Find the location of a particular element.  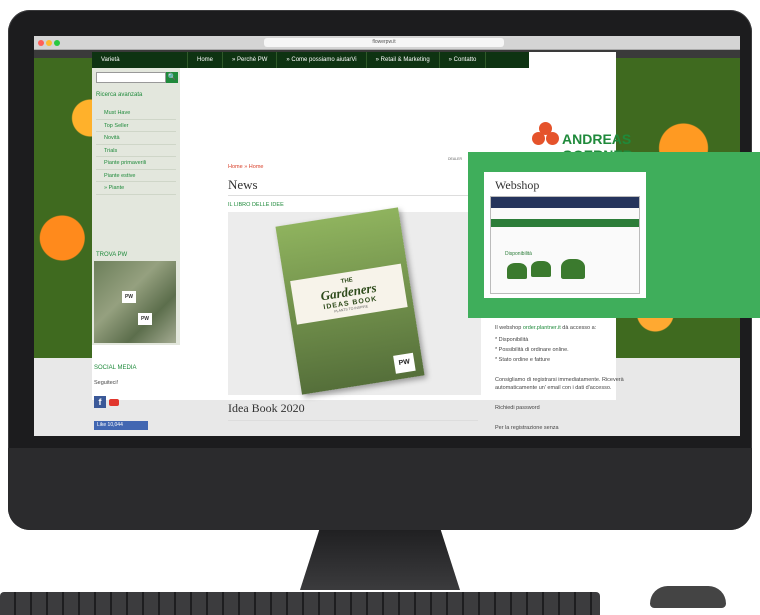

page-title: News is located at coordinates (243, 184).